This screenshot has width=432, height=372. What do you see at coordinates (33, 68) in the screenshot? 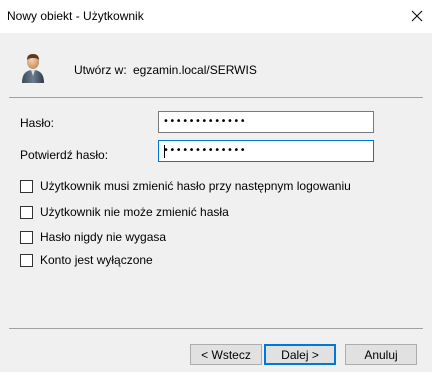
I see `user-icon` at bounding box center [33, 68].